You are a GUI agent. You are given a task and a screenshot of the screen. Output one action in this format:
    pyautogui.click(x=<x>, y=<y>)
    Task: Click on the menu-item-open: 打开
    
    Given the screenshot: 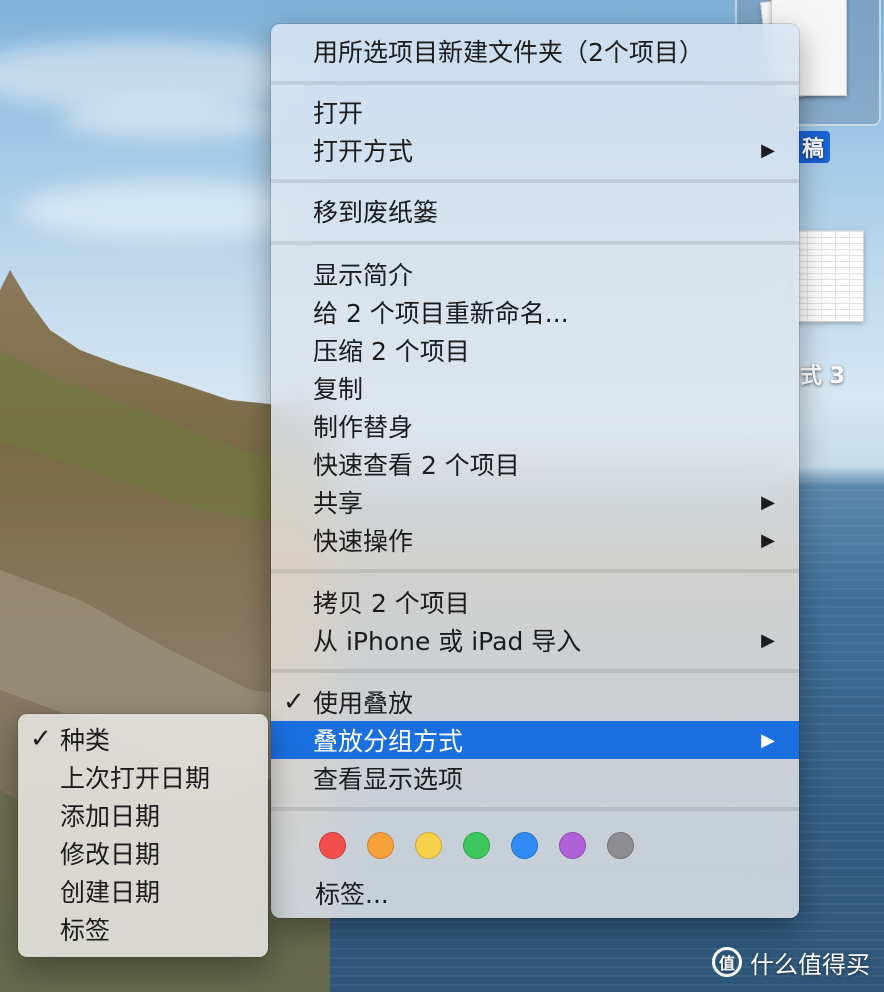 What is the action you would take?
    pyautogui.click(x=535, y=112)
    